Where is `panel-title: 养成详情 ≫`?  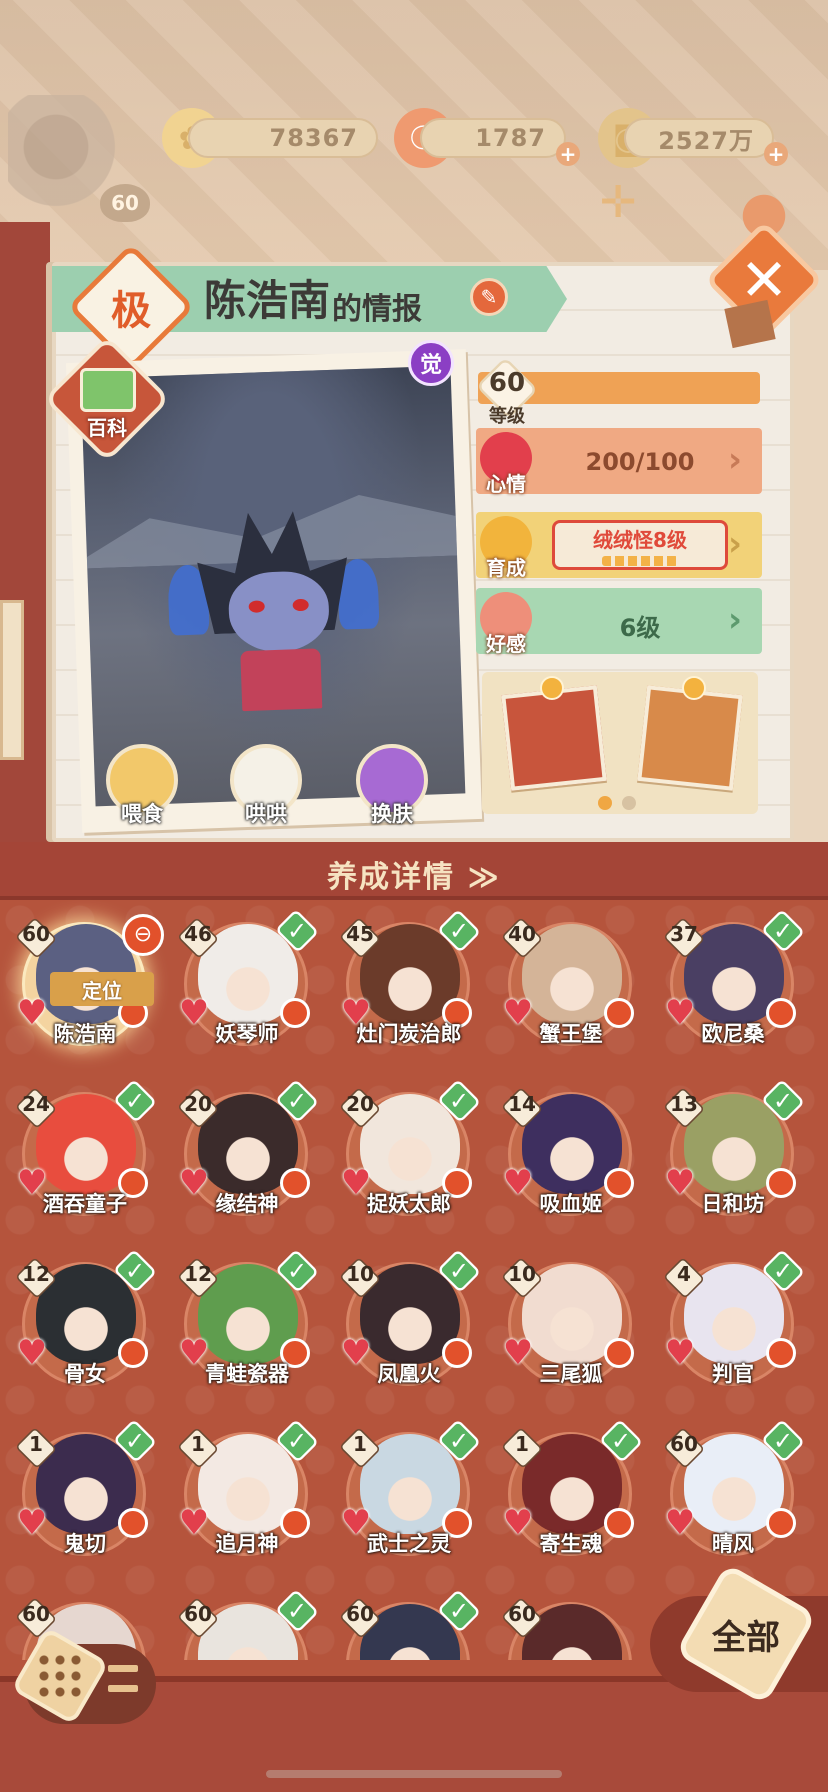 panel-title: 养成详情 ≫ is located at coordinates (414, 874).